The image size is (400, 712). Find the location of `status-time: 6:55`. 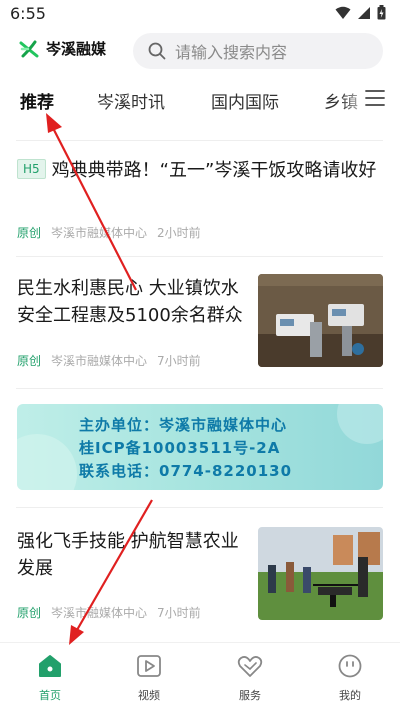

status-time: 6:55 is located at coordinates (28, 13).